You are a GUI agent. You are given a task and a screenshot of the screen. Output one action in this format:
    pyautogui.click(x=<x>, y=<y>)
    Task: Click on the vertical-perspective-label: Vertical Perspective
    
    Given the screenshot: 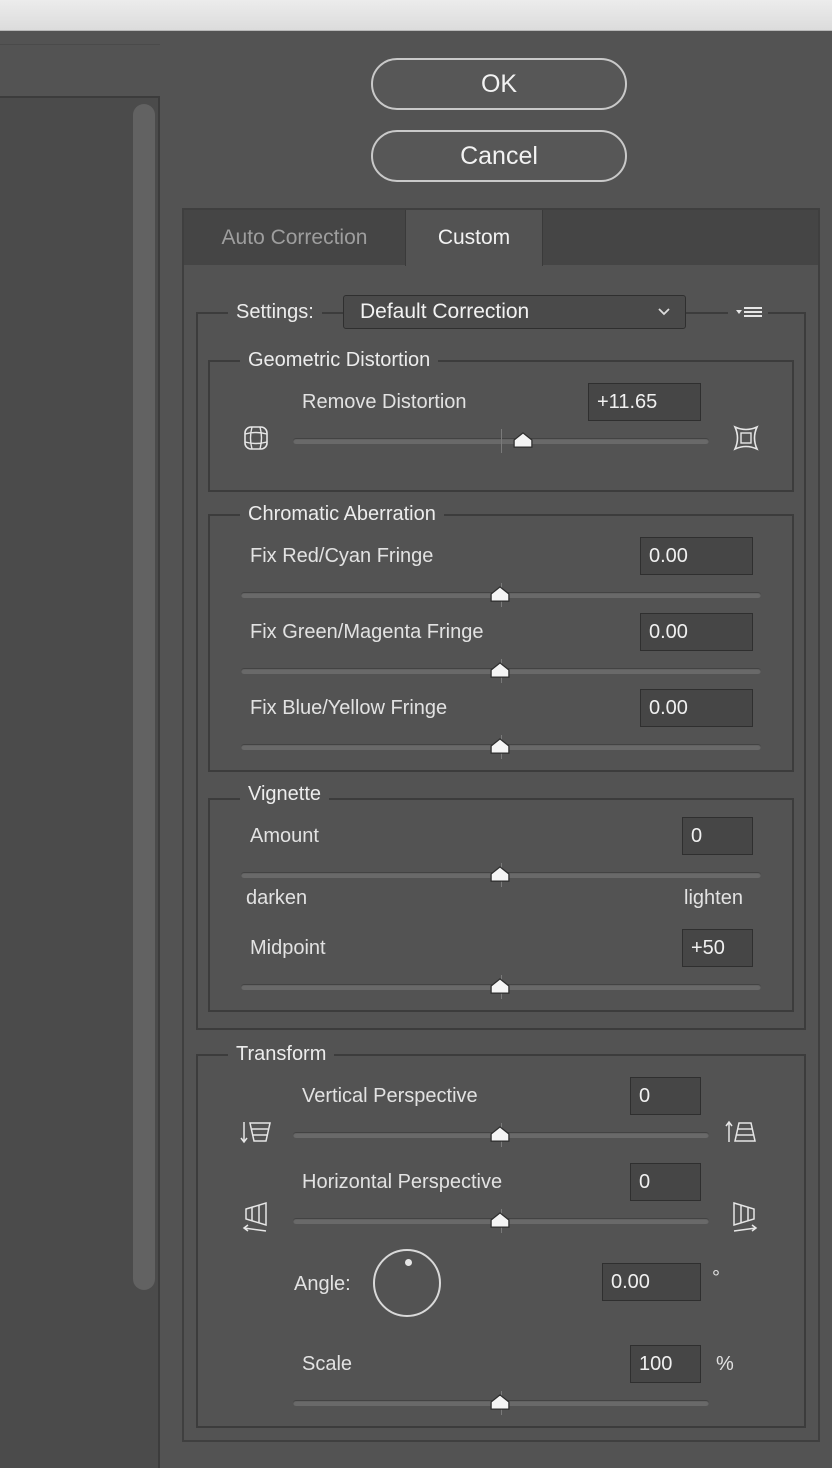 What is the action you would take?
    pyautogui.click(x=390, y=1096)
    